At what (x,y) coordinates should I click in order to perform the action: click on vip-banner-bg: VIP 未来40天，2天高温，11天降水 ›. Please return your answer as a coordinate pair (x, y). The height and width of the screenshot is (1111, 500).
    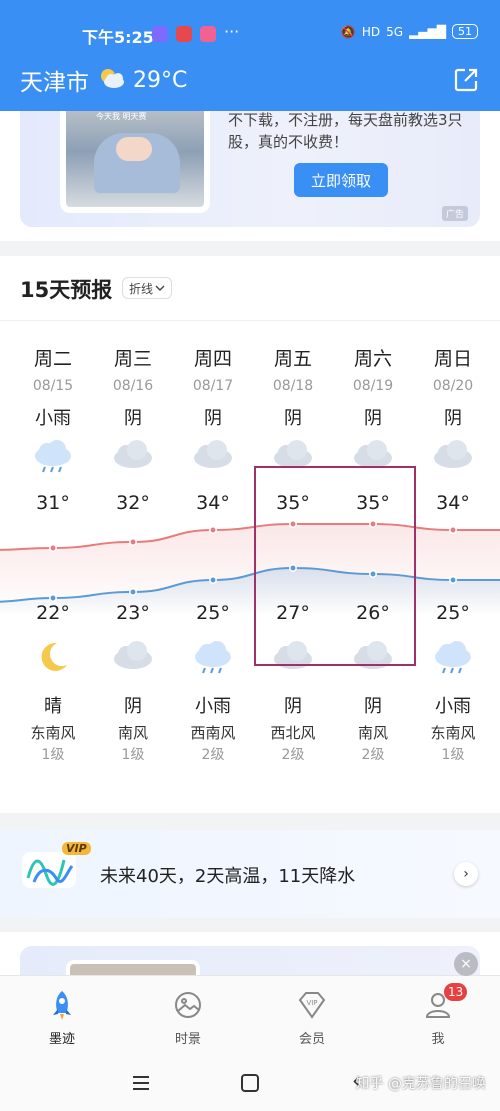
    Looking at the image, I should click on (250, 874).